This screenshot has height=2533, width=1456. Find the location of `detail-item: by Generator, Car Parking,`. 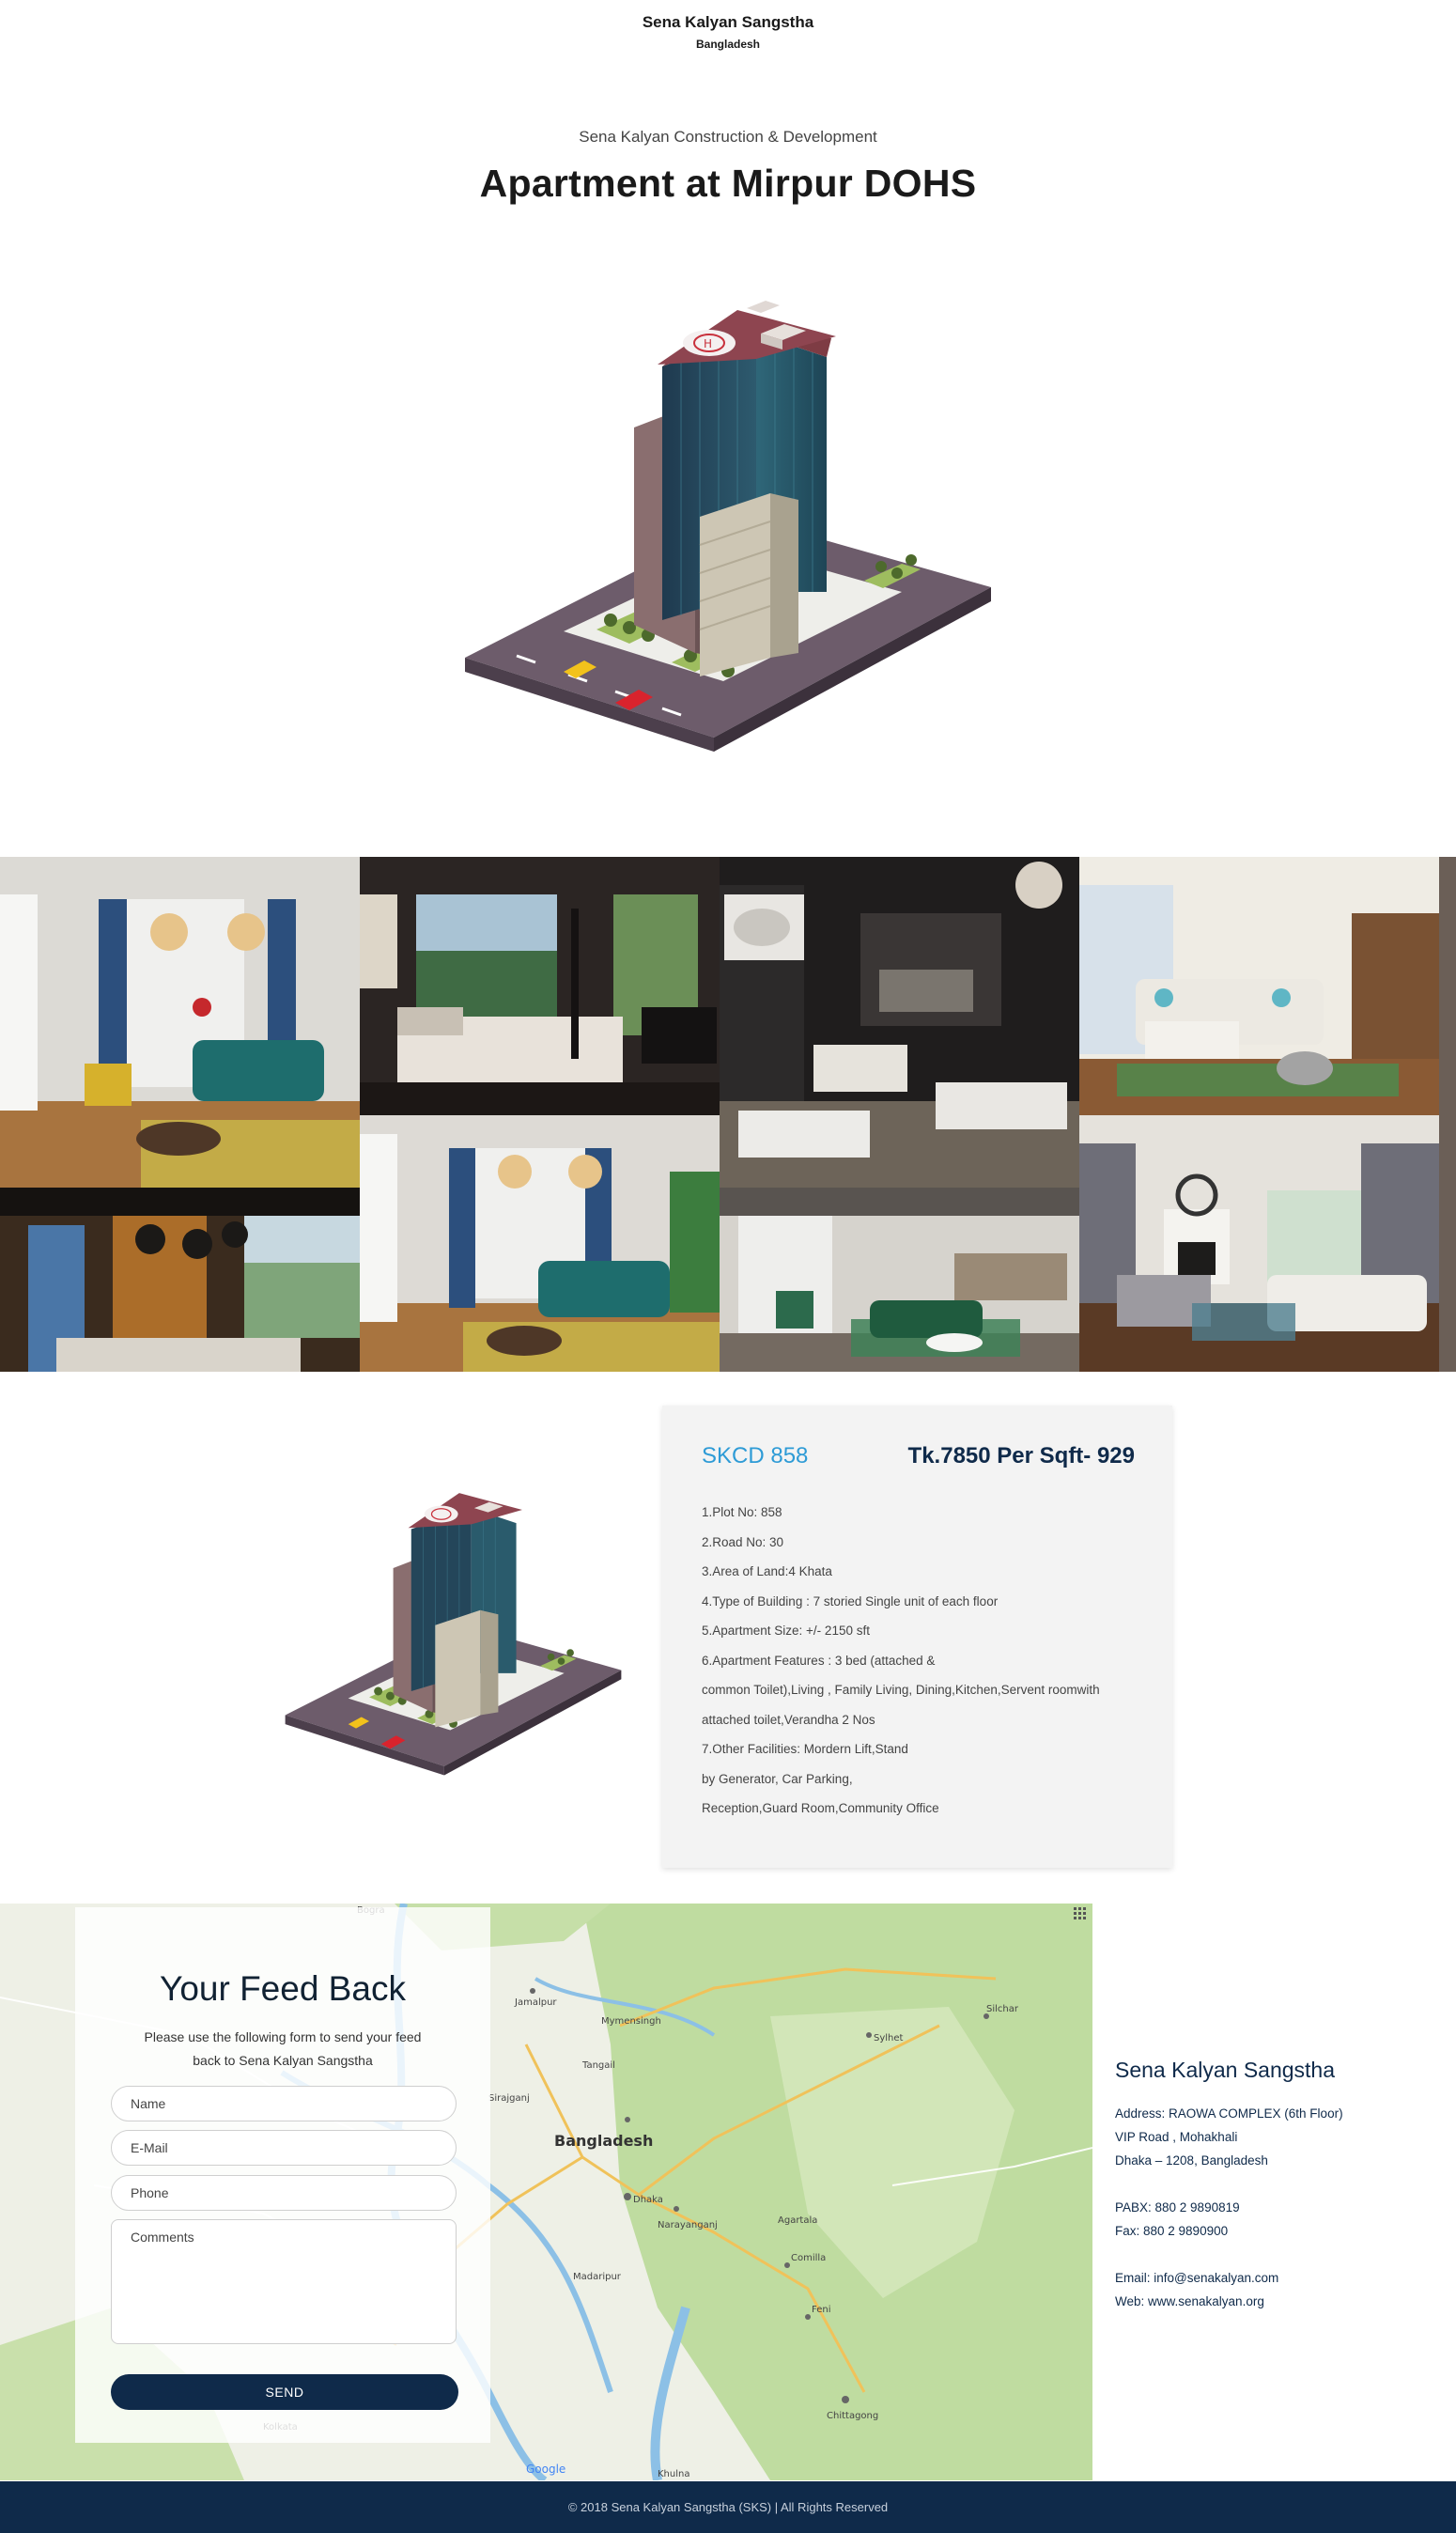

detail-item: by Generator, Car Parking, is located at coordinates (777, 1778).